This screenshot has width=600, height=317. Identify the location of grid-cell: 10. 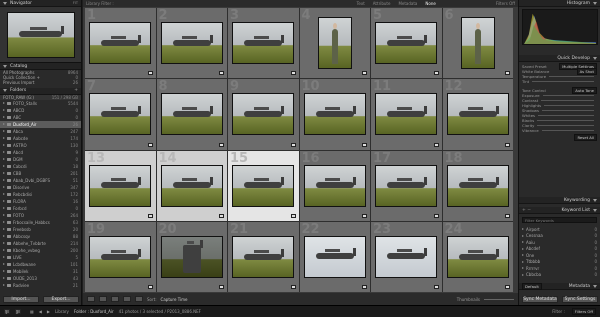
(334, 114).